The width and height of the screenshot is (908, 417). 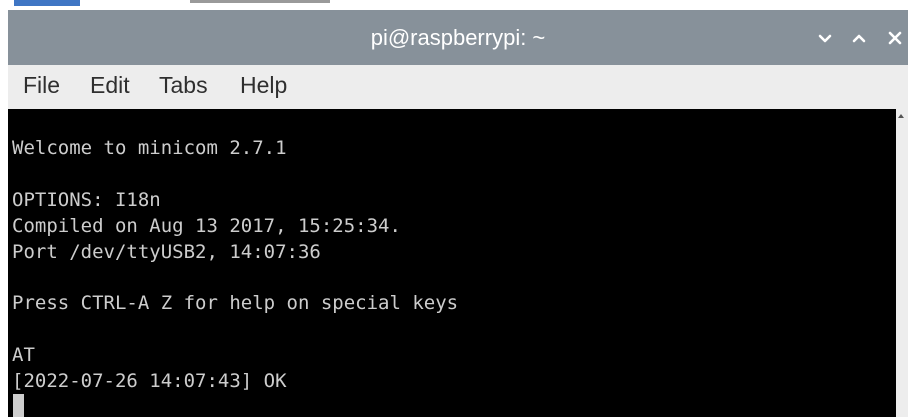 I want to click on chevron-up-icon, so click(x=859, y=38).